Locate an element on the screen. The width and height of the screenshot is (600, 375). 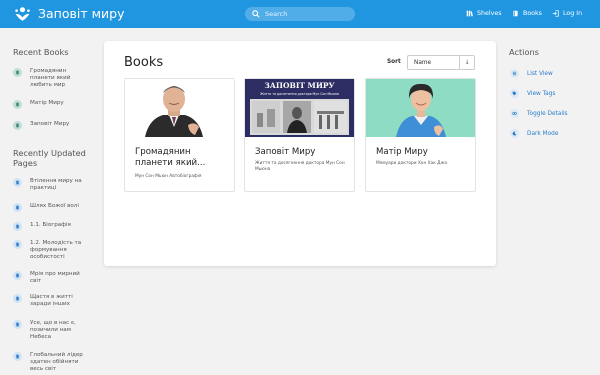
sort-direction-button: ↓ is located at coordinates (466, 62).